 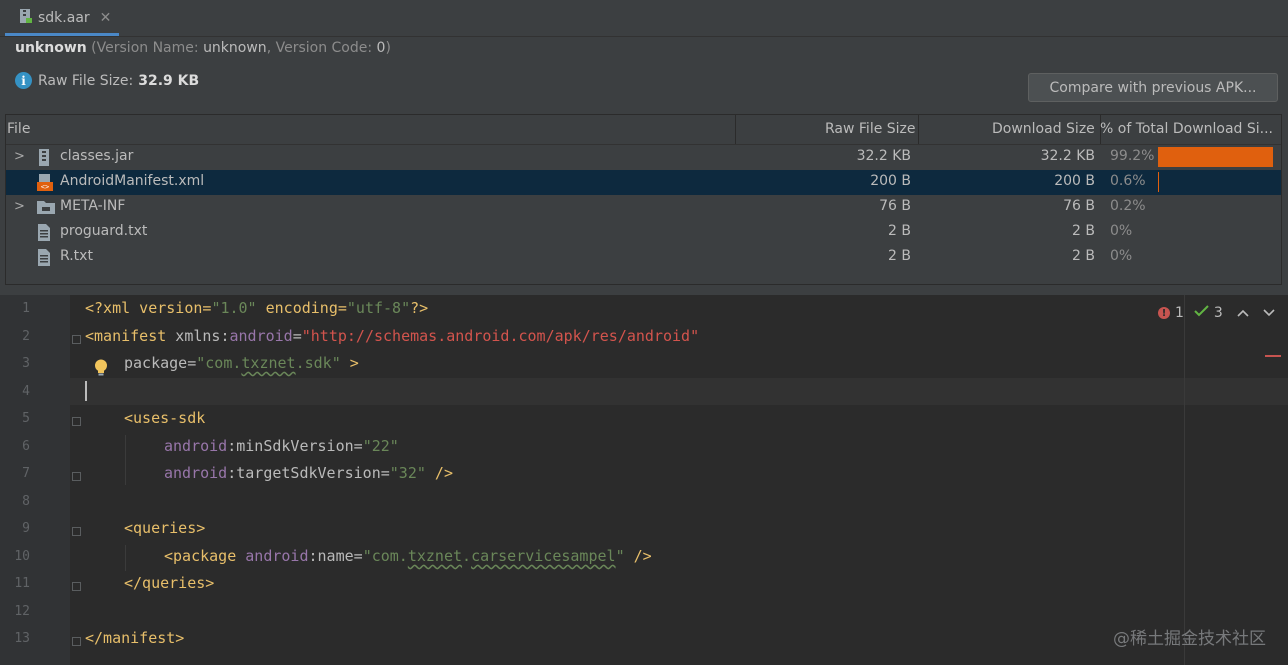 I want to click on code-line-9: <queries>, so click(x=165, y=528).